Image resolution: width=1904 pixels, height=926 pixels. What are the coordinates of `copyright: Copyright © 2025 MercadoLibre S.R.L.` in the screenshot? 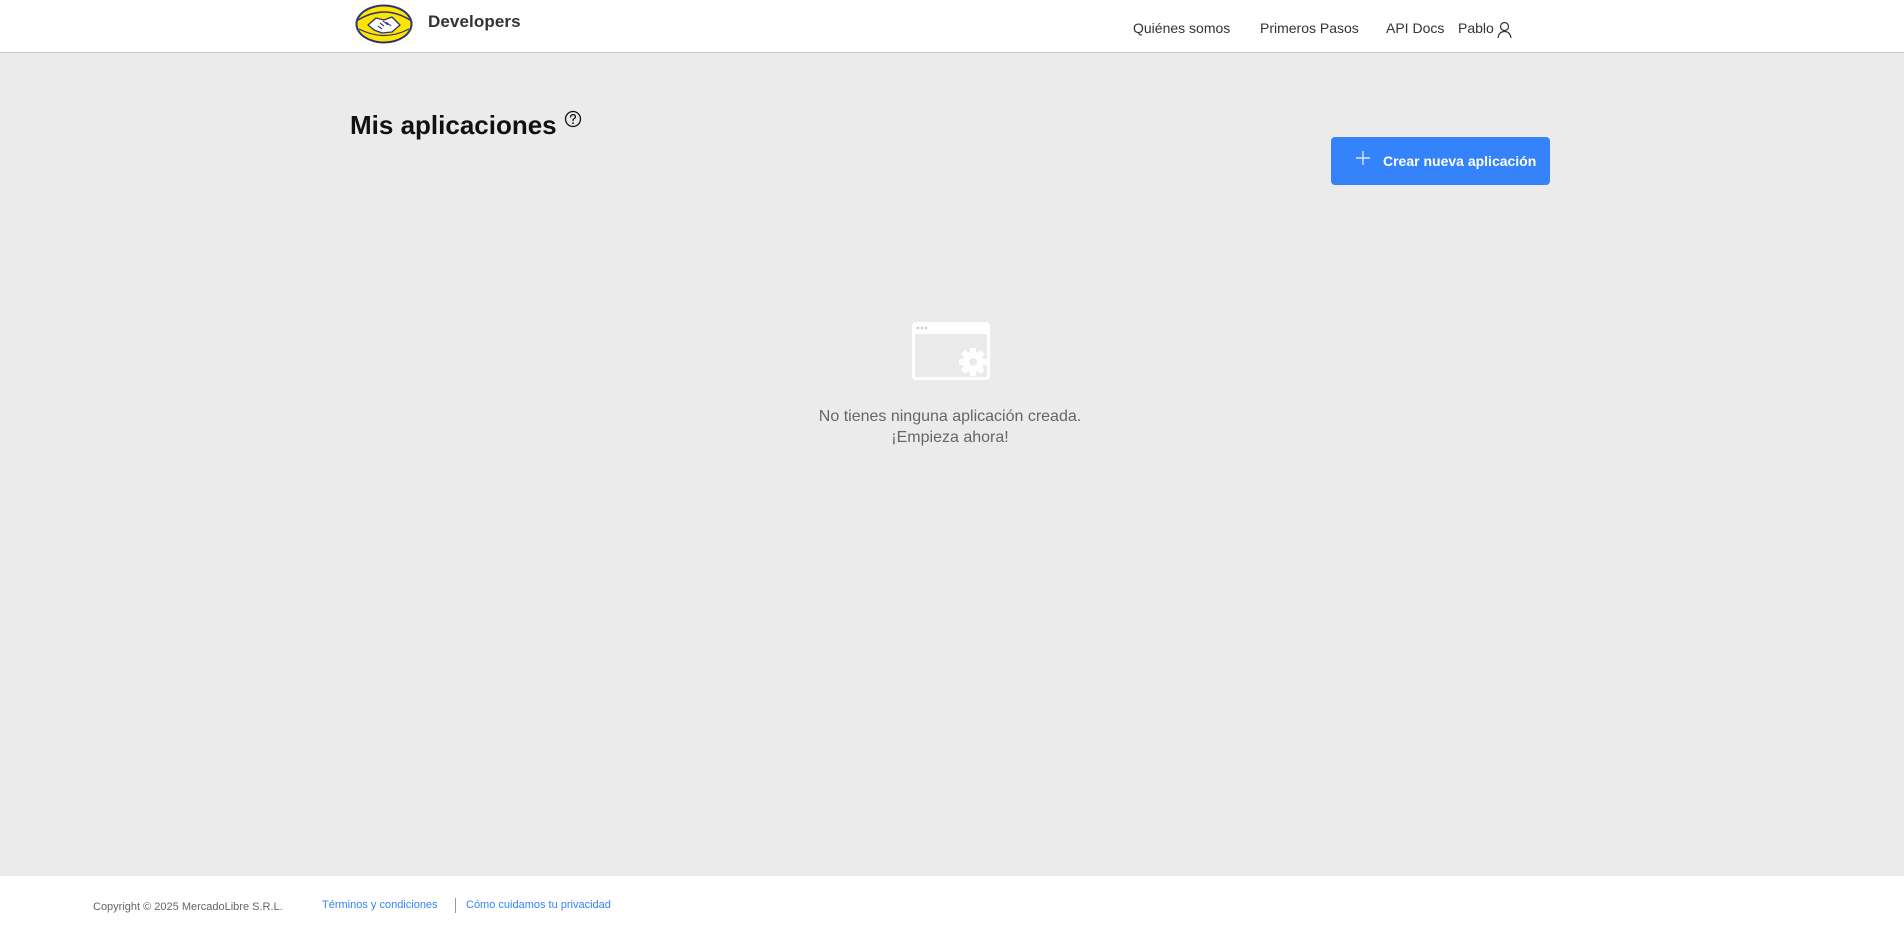 It's located at (188, 907).